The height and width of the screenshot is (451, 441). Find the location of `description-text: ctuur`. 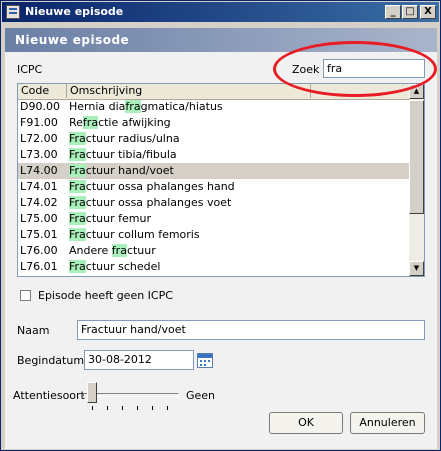

description-text: ctuur is located at coordinates (141, 250).